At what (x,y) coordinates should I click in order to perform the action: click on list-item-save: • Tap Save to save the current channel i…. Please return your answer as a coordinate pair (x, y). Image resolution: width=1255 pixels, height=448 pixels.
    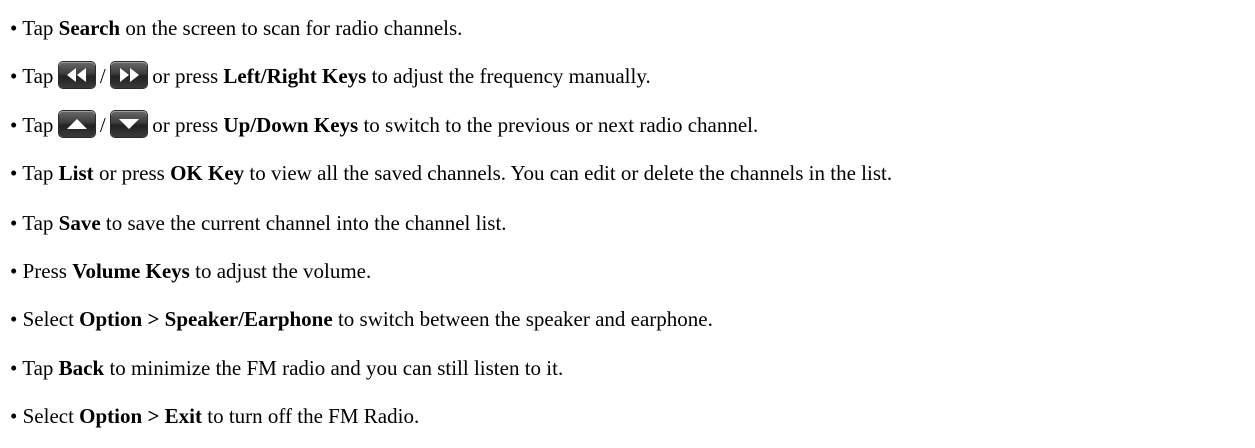
    Looking at the image, I should click on (258, 223).